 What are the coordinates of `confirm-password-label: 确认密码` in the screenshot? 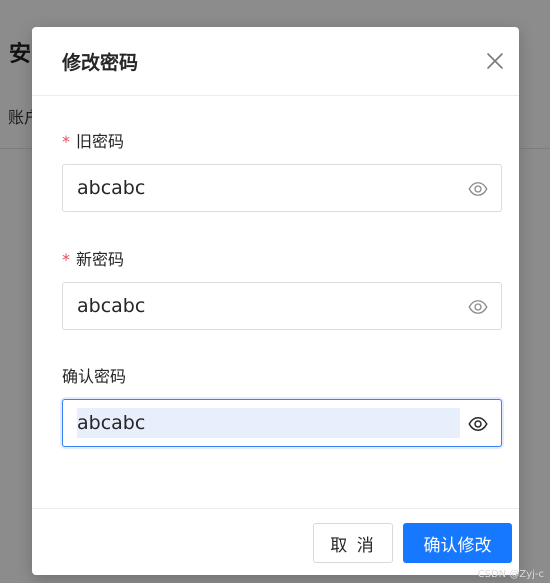 It's located at (94, 376).